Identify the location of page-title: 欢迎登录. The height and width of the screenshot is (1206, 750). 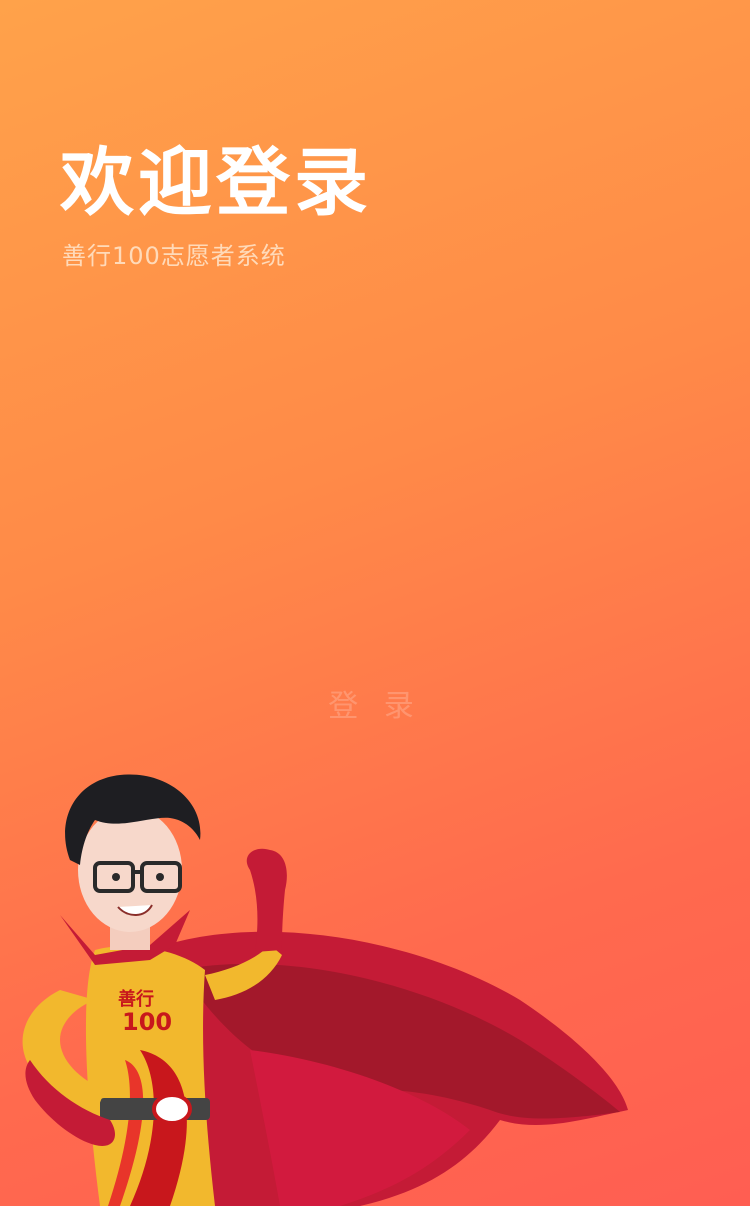
(216, 183).